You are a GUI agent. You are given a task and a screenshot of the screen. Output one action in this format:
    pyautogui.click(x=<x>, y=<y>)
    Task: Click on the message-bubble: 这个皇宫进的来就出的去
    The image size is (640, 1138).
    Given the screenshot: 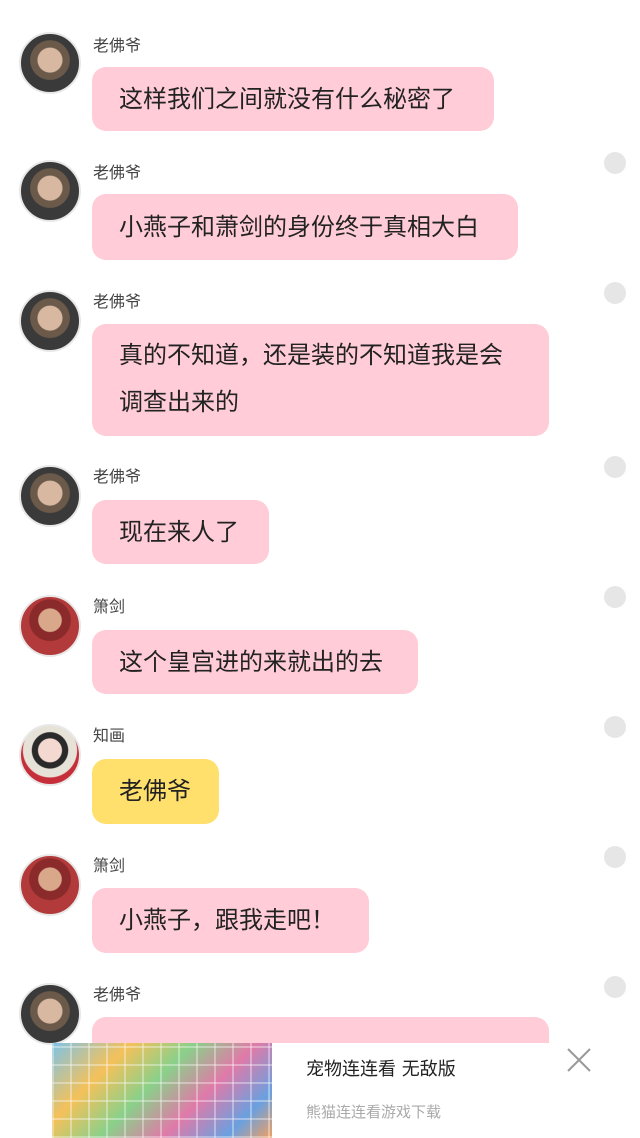 What is the action you would take?
    pyautogui.click(x=255, y=662)
    